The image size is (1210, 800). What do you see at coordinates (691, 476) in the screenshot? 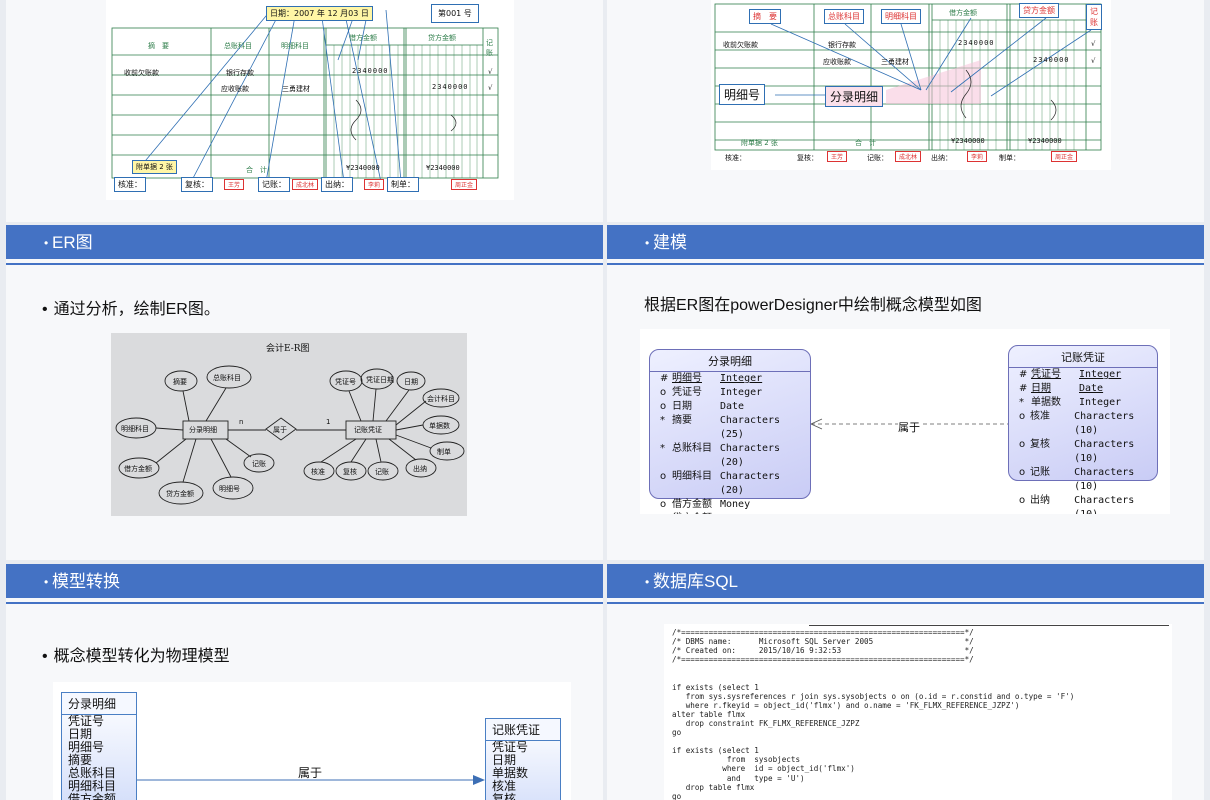
I see `attribute-name: 明细科目` at bounding box center [691, 476].